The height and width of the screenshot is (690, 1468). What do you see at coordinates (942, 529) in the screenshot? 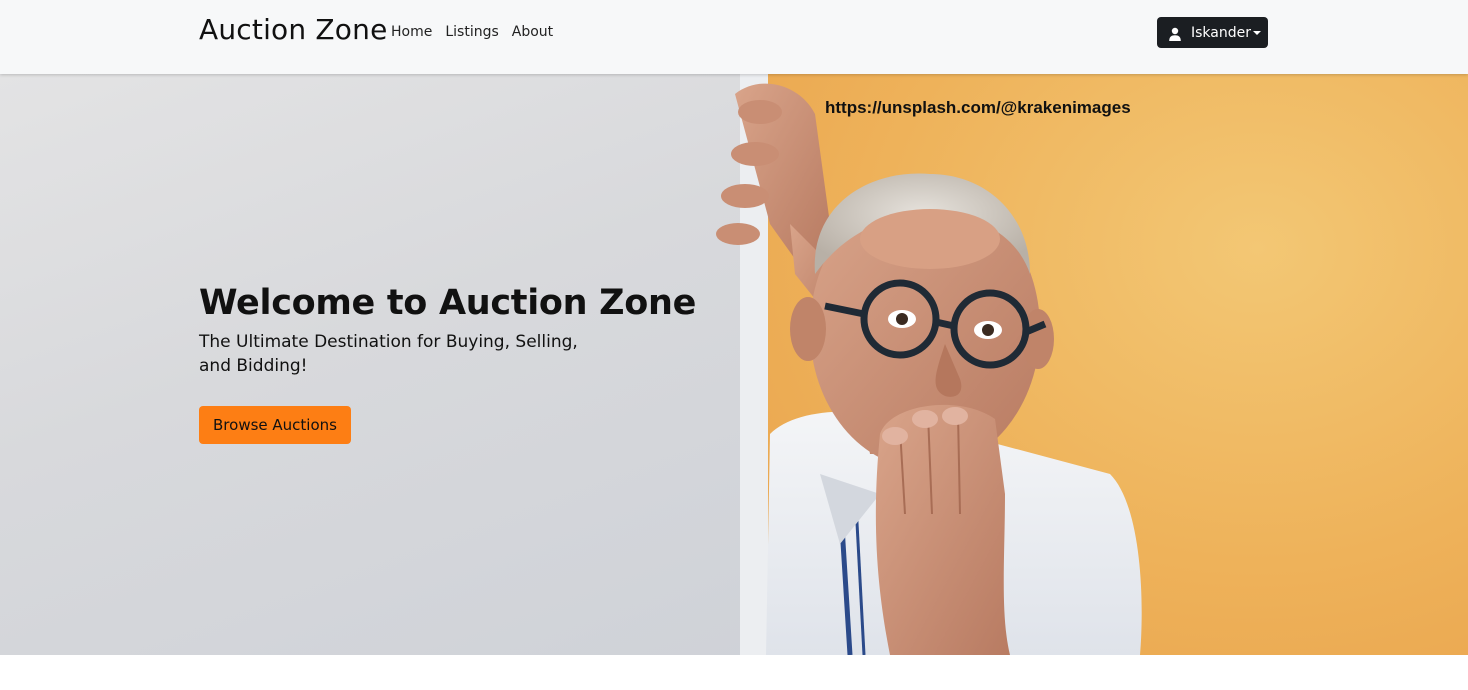
I see `hand-over-mouth` at bounding box center [942, 529].